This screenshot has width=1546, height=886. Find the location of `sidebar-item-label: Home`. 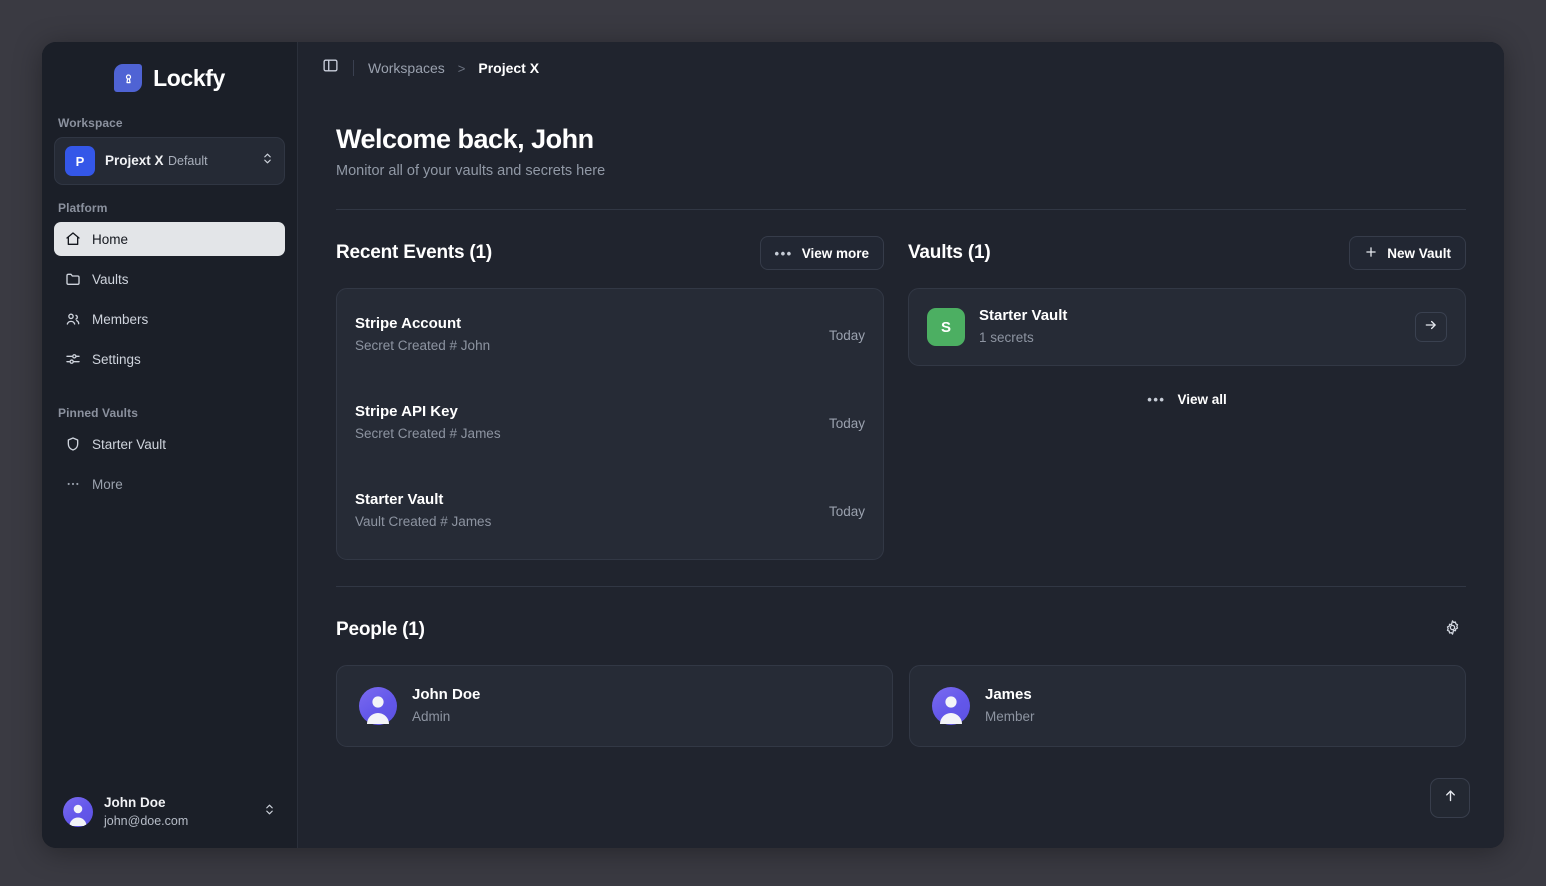

sidebar-item-label: Home is located at coordinates (110, 239).